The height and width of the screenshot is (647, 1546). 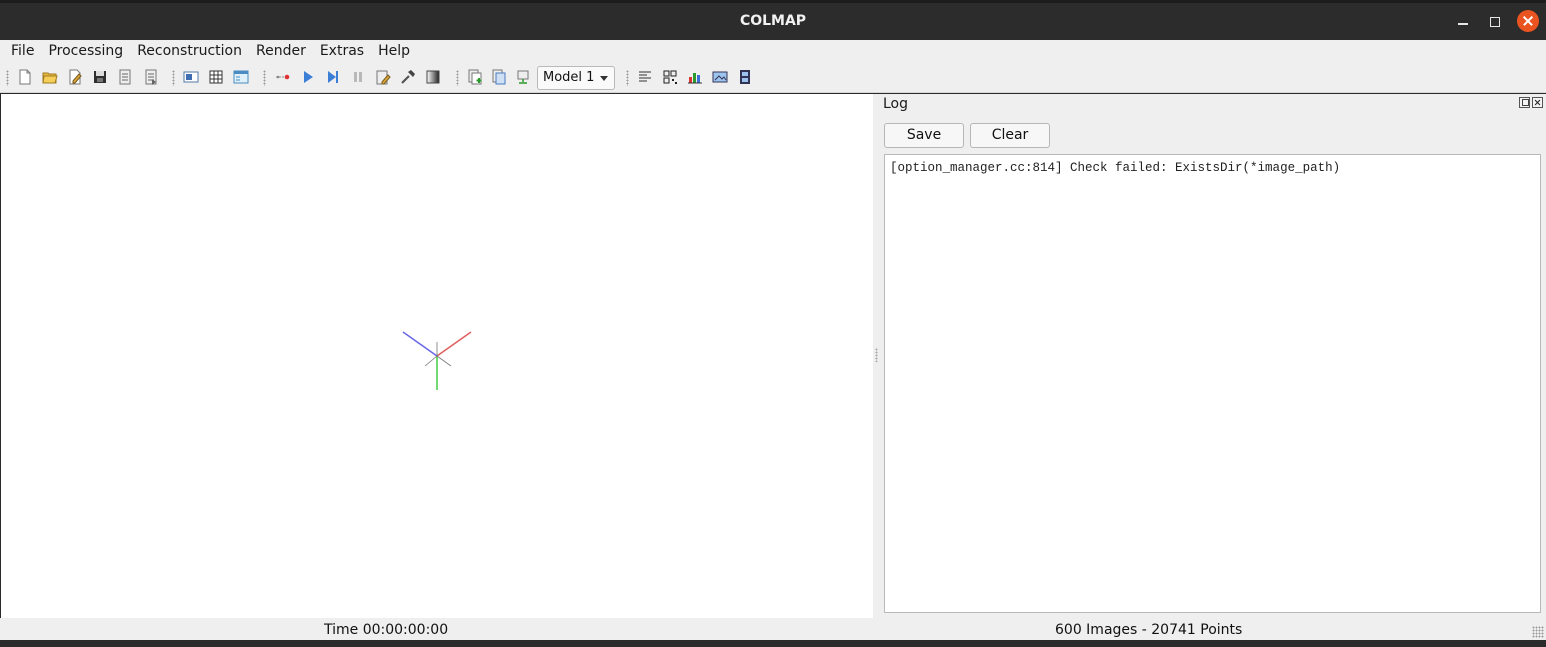 What do you see at coordinates (670, 77) in the screenshot?
I see `match-matrix-icon` at bounding box center [670, 77].